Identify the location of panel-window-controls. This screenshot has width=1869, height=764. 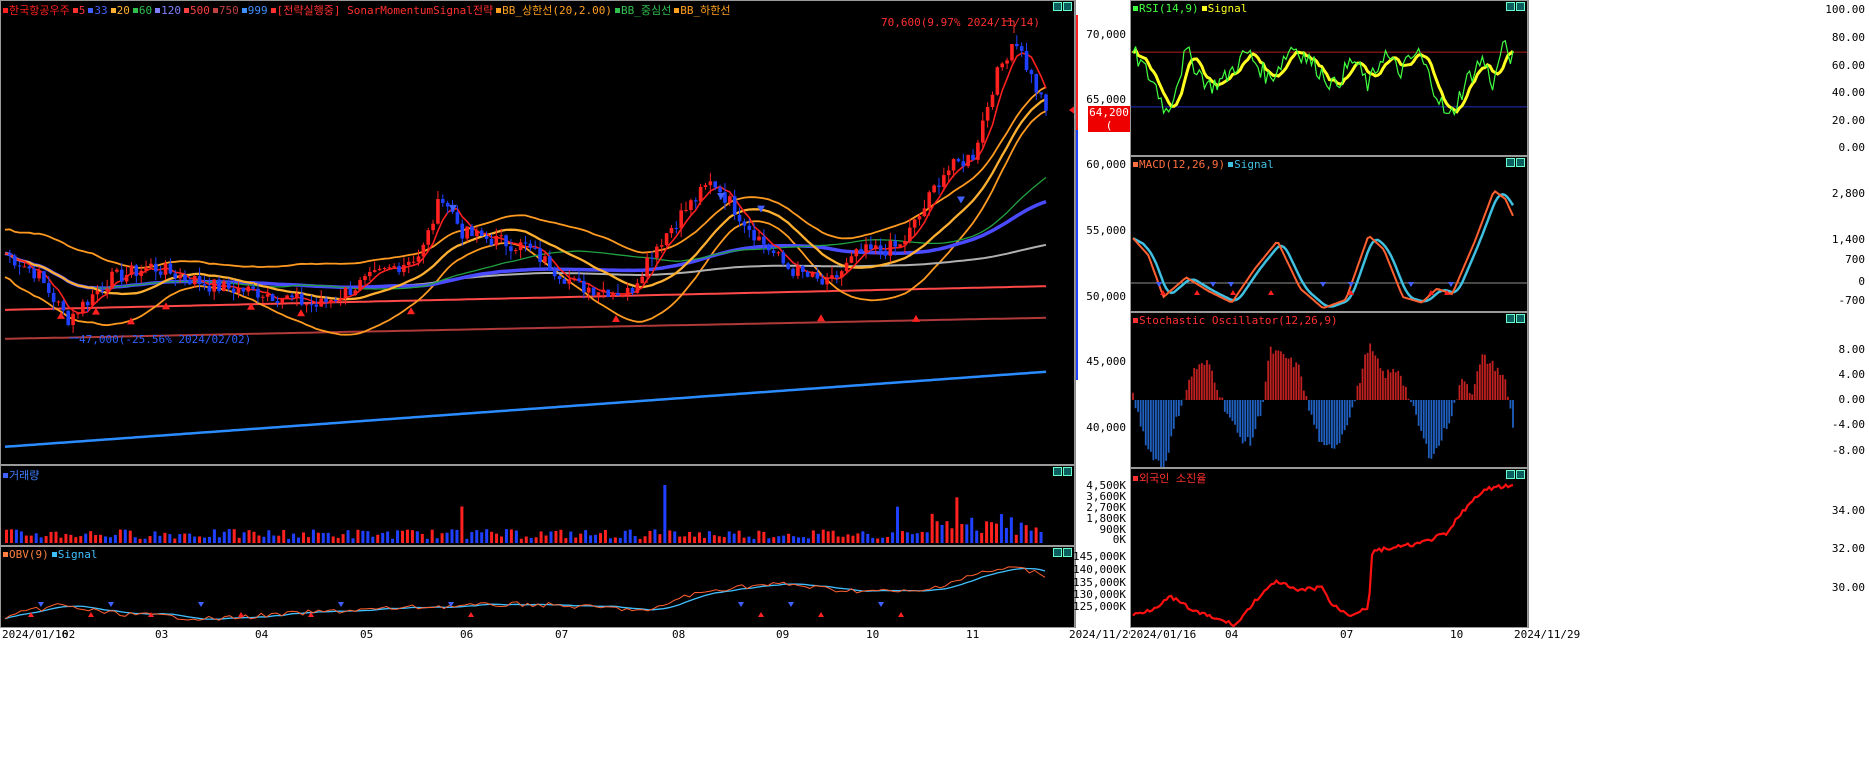
(1062, 471).